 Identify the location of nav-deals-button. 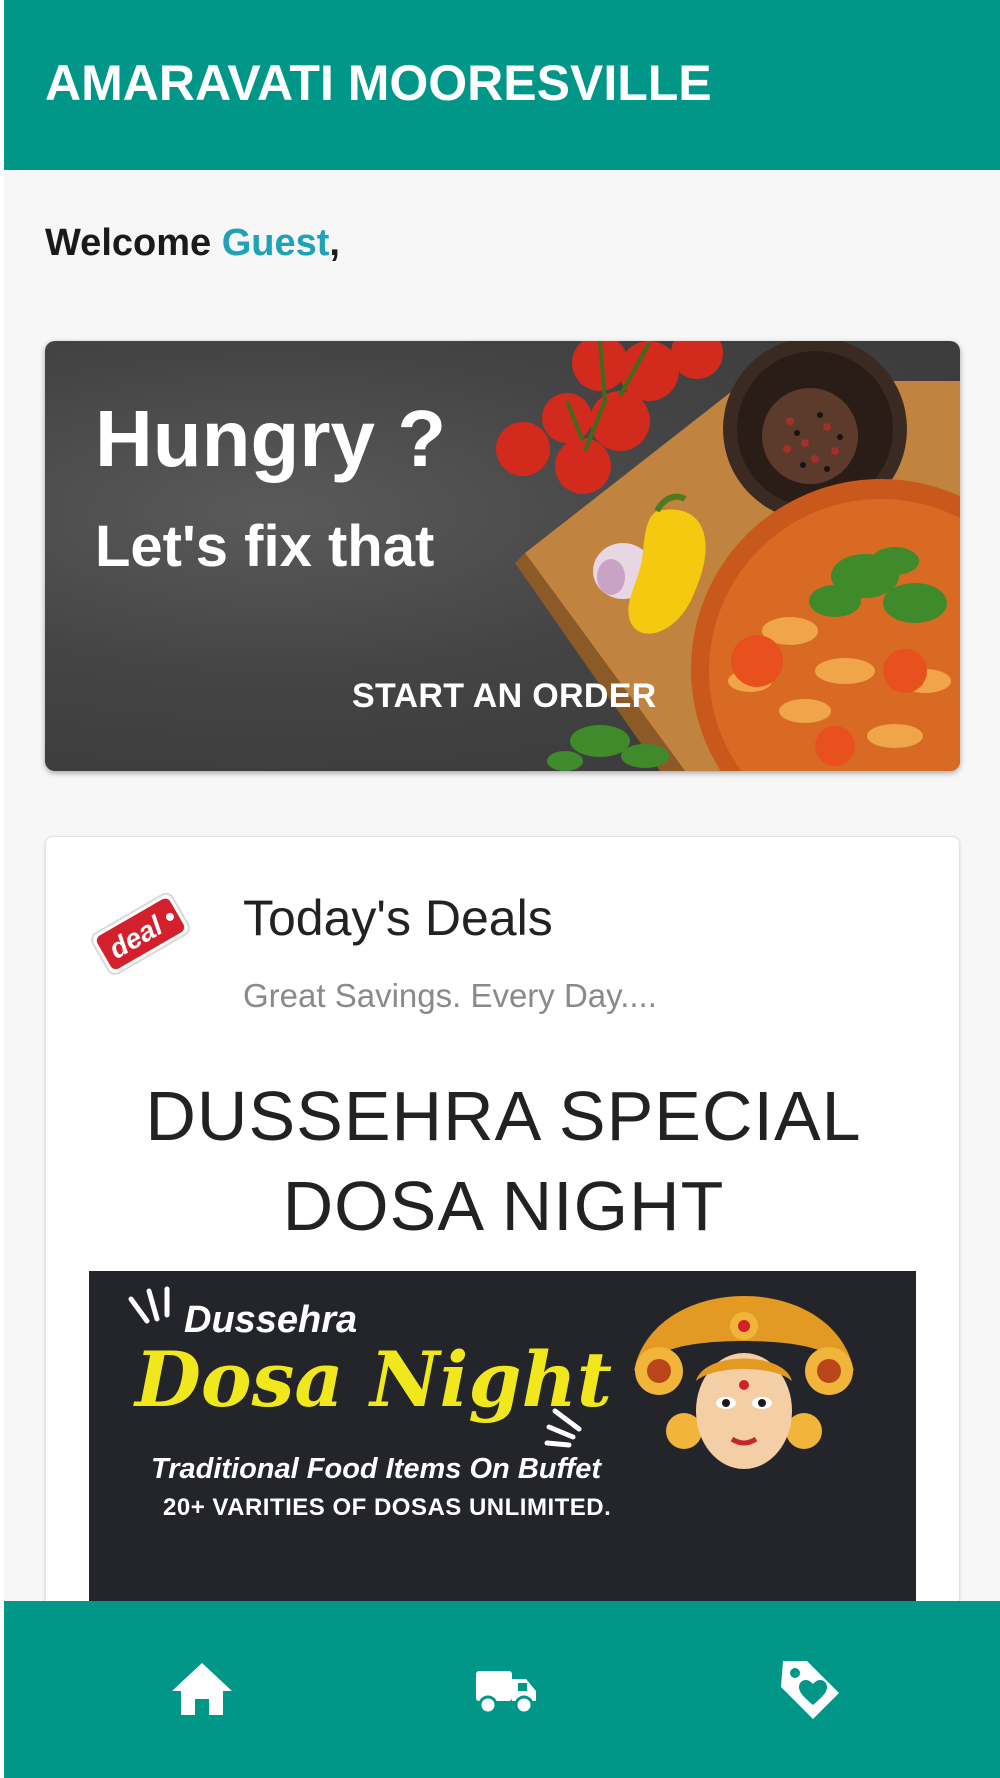
(809, 1688).